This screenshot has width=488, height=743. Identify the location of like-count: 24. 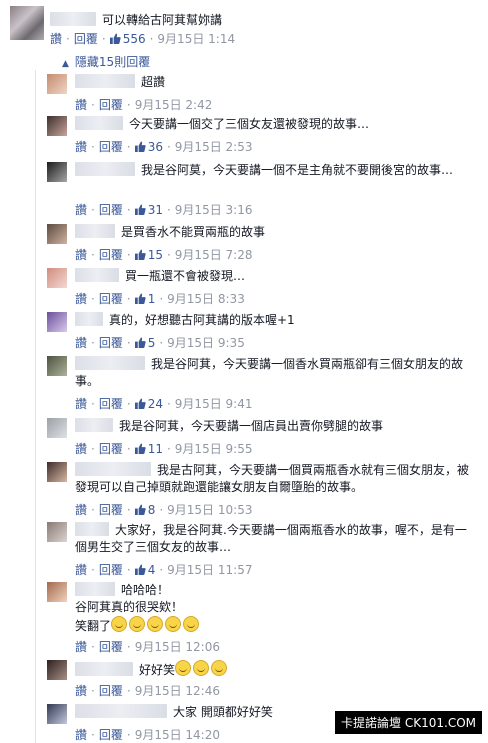
(148, 404).